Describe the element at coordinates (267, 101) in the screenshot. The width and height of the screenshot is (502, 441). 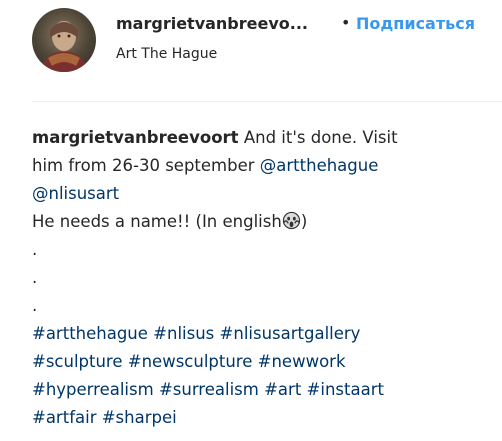
I see `divider` at that location.